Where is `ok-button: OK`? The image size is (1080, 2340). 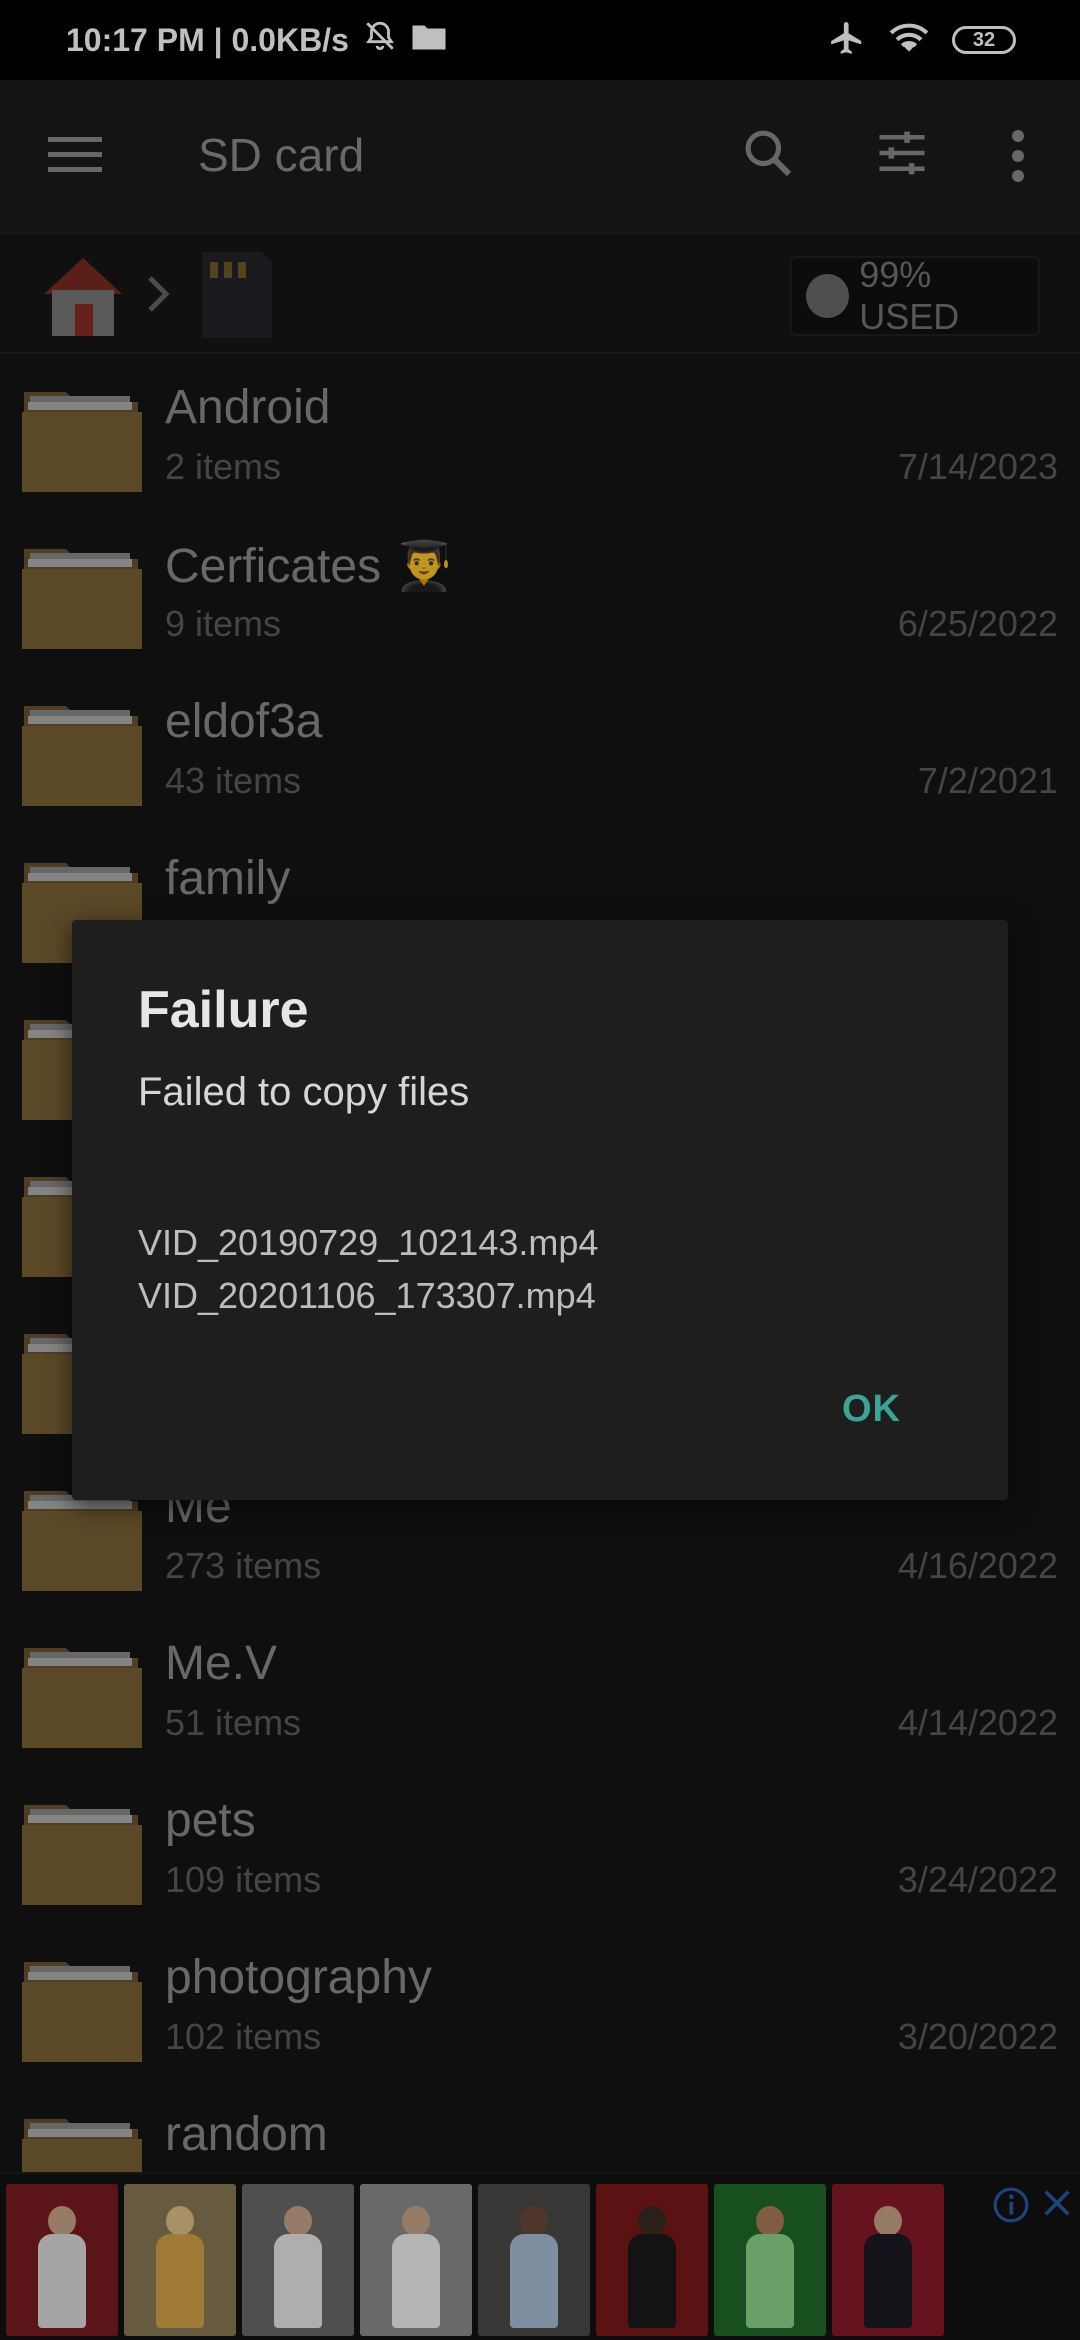
ok-button: OK is located at coordinates (871, 1409).